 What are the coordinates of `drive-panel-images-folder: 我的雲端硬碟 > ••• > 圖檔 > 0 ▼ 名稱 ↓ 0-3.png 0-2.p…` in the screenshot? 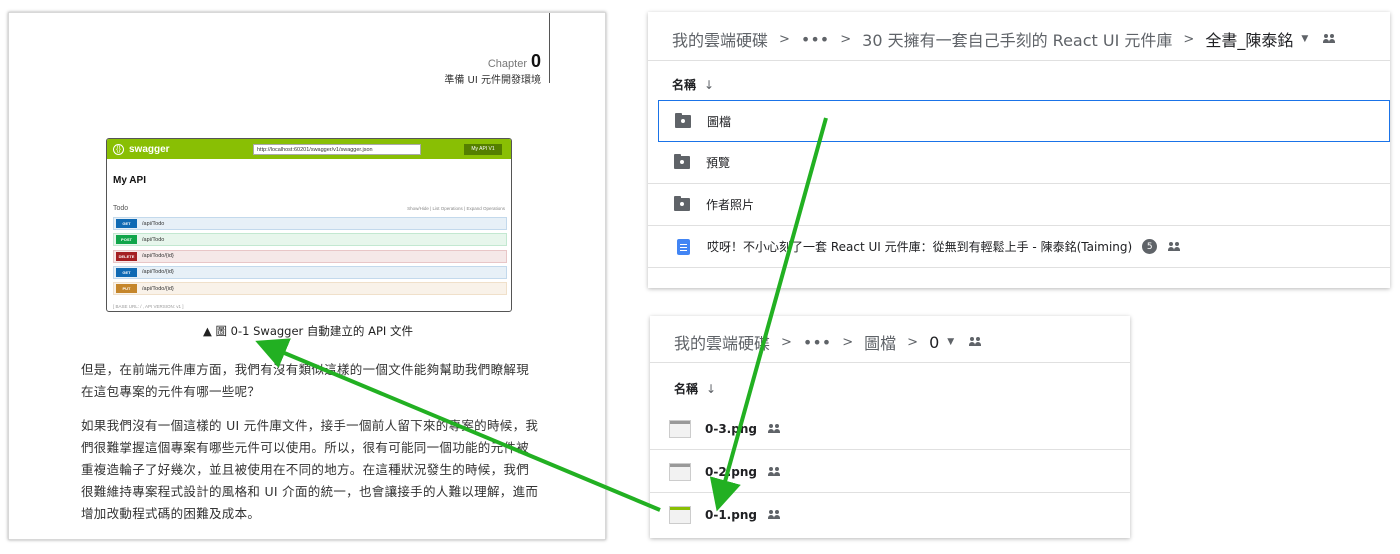 It's located at (890, 427).